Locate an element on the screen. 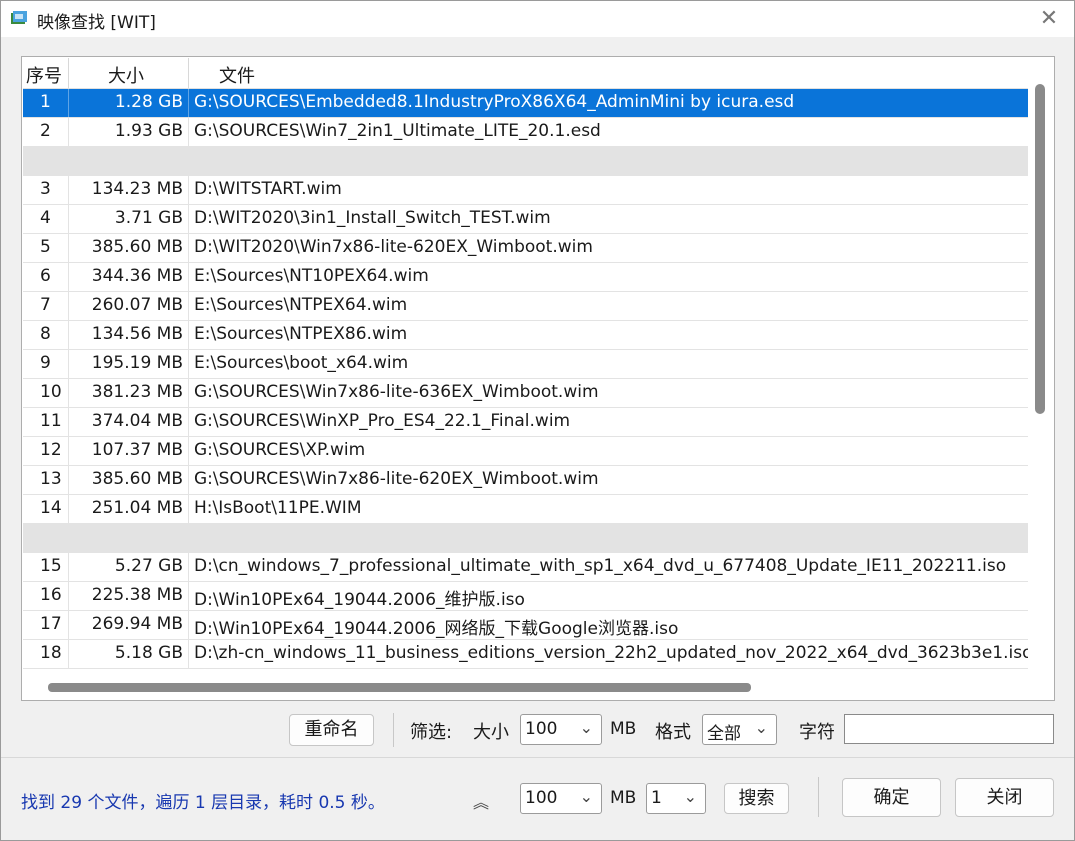 This screenshot has height=841, width=1075. row-index: 7 is located at coordinates (45, 305).